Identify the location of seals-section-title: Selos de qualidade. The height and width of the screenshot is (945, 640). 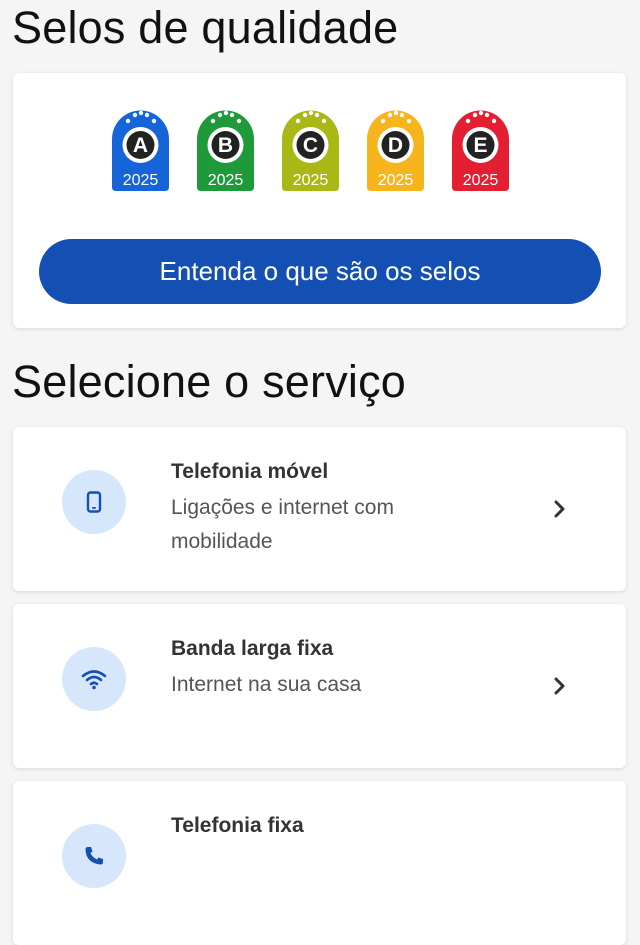
(205, 27).